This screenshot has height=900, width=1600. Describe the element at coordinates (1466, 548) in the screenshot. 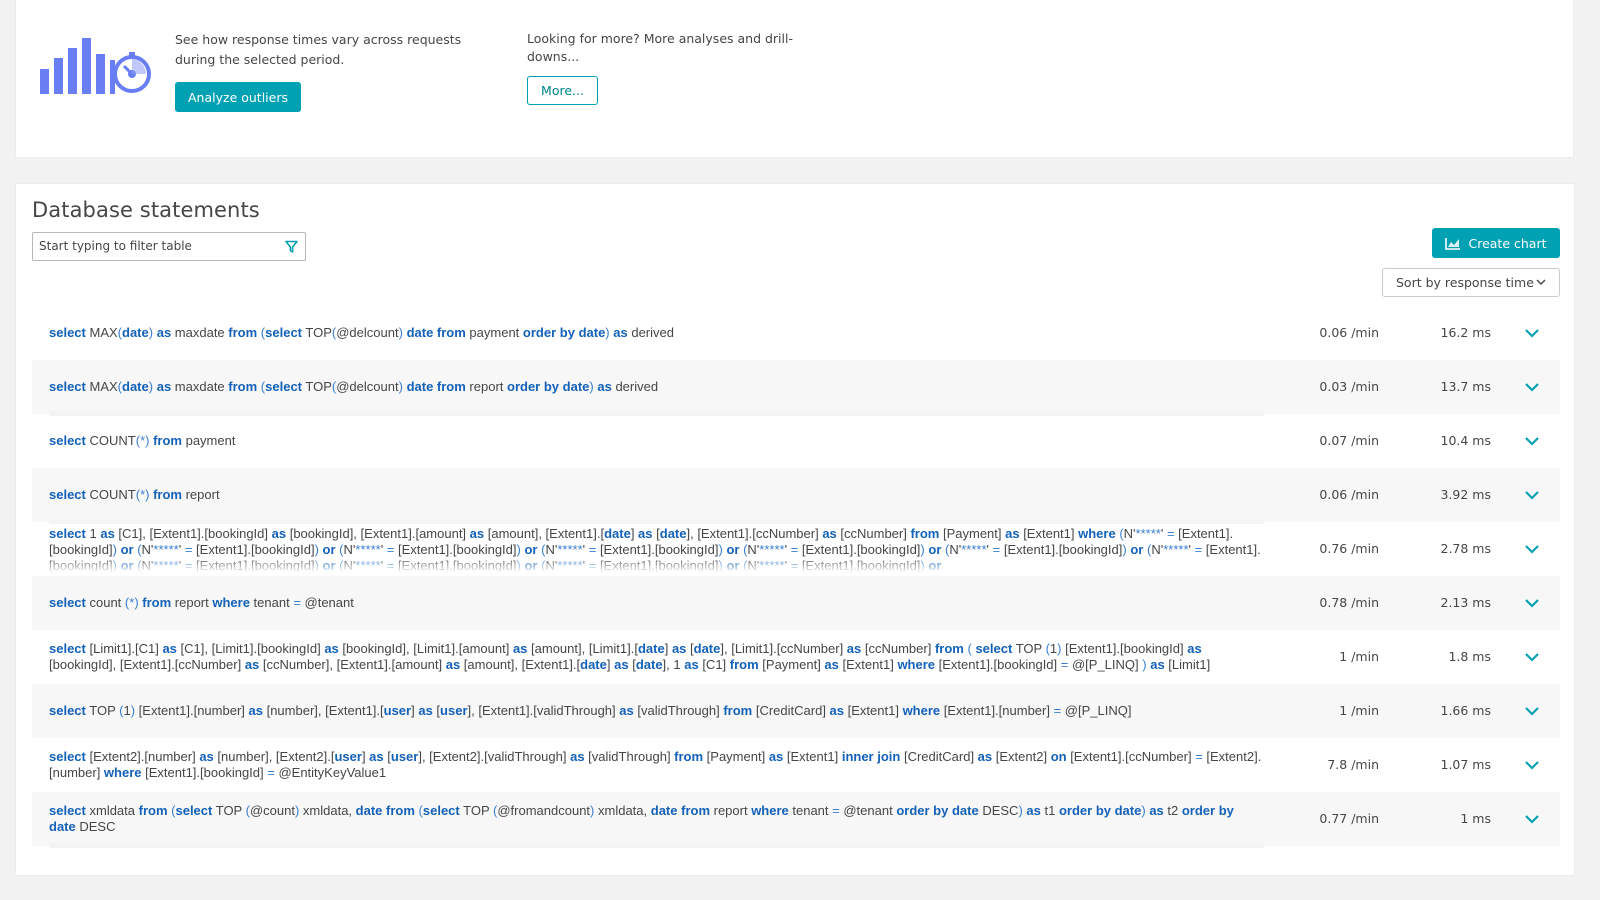

I see `response-time: 2.78 ms` at that location.